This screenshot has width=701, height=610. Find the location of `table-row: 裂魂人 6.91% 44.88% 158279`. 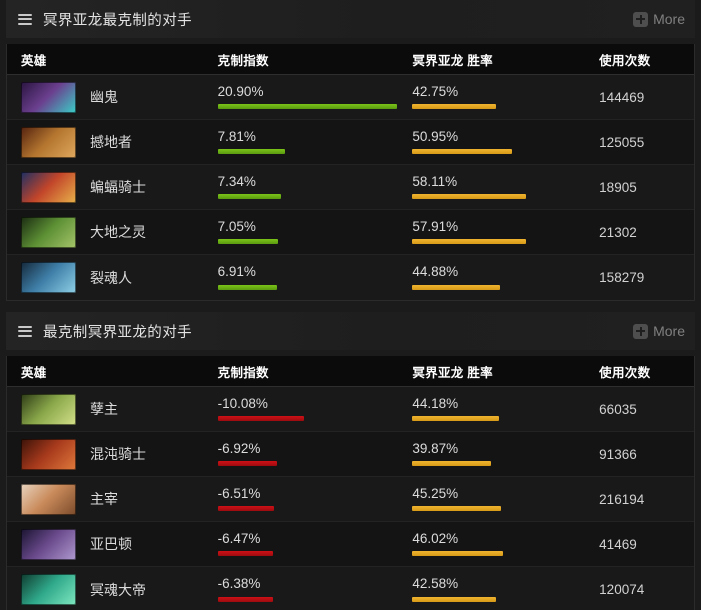

table-row: 裂魂人 6.91% 44.88% 158279 is located at coordinates (350, 277).